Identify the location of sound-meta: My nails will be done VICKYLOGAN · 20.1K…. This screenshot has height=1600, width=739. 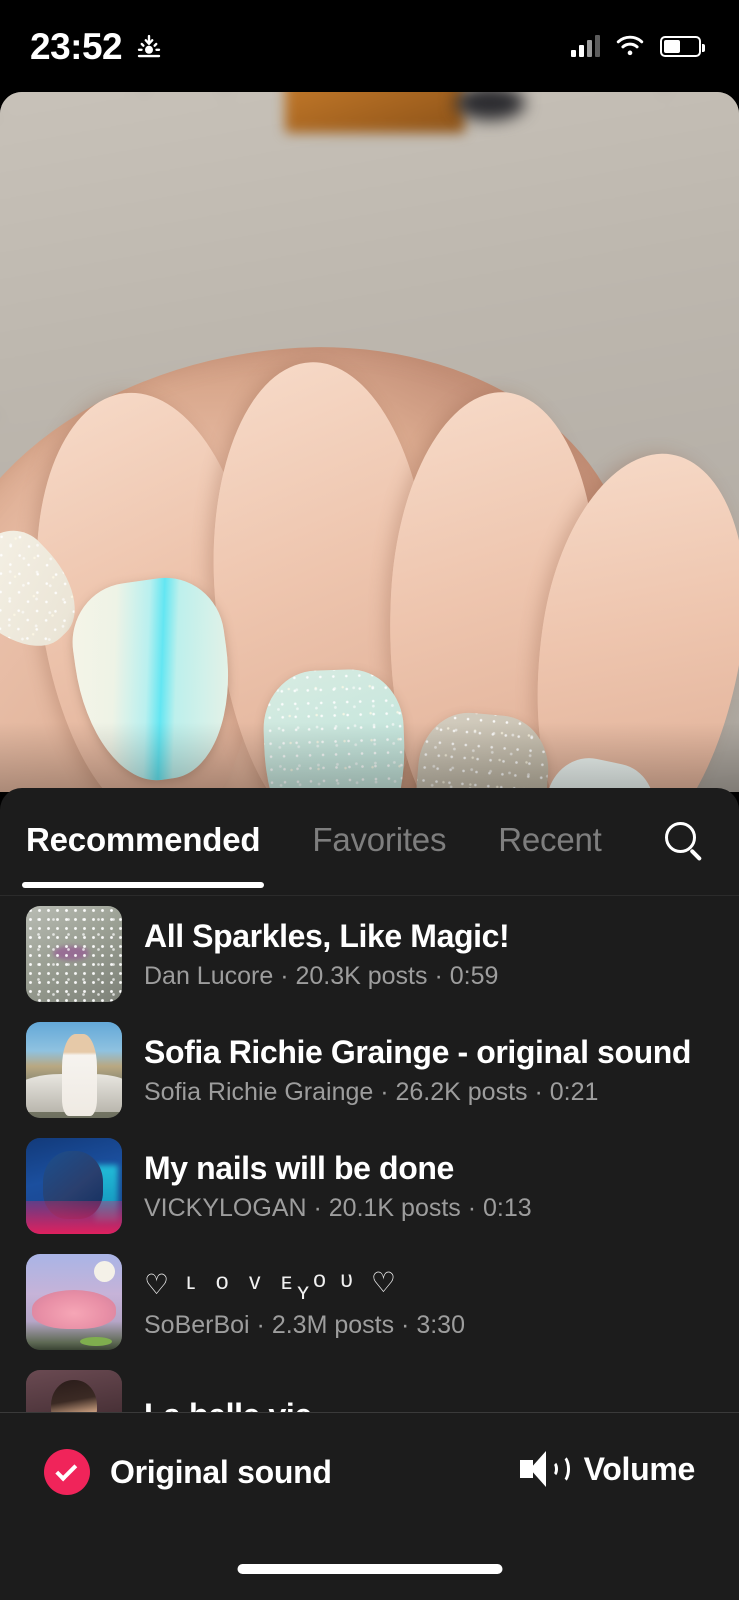
(428, 1186).